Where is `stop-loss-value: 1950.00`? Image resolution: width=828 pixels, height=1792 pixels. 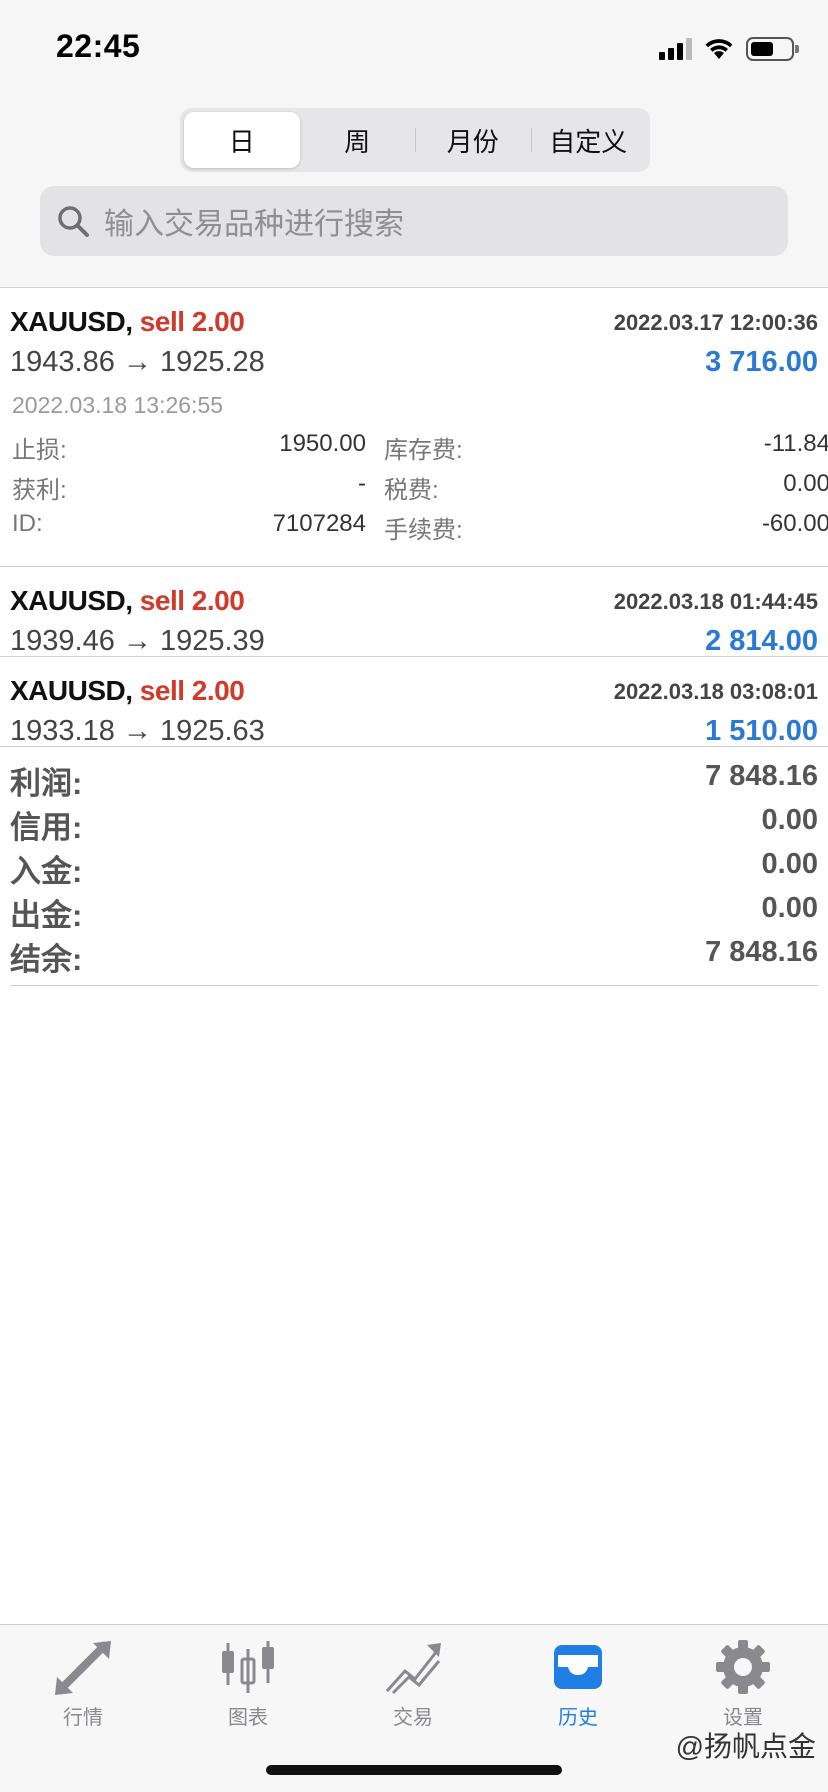
stop-loss-value: 1950.00 is located at coordinates (322, 443).